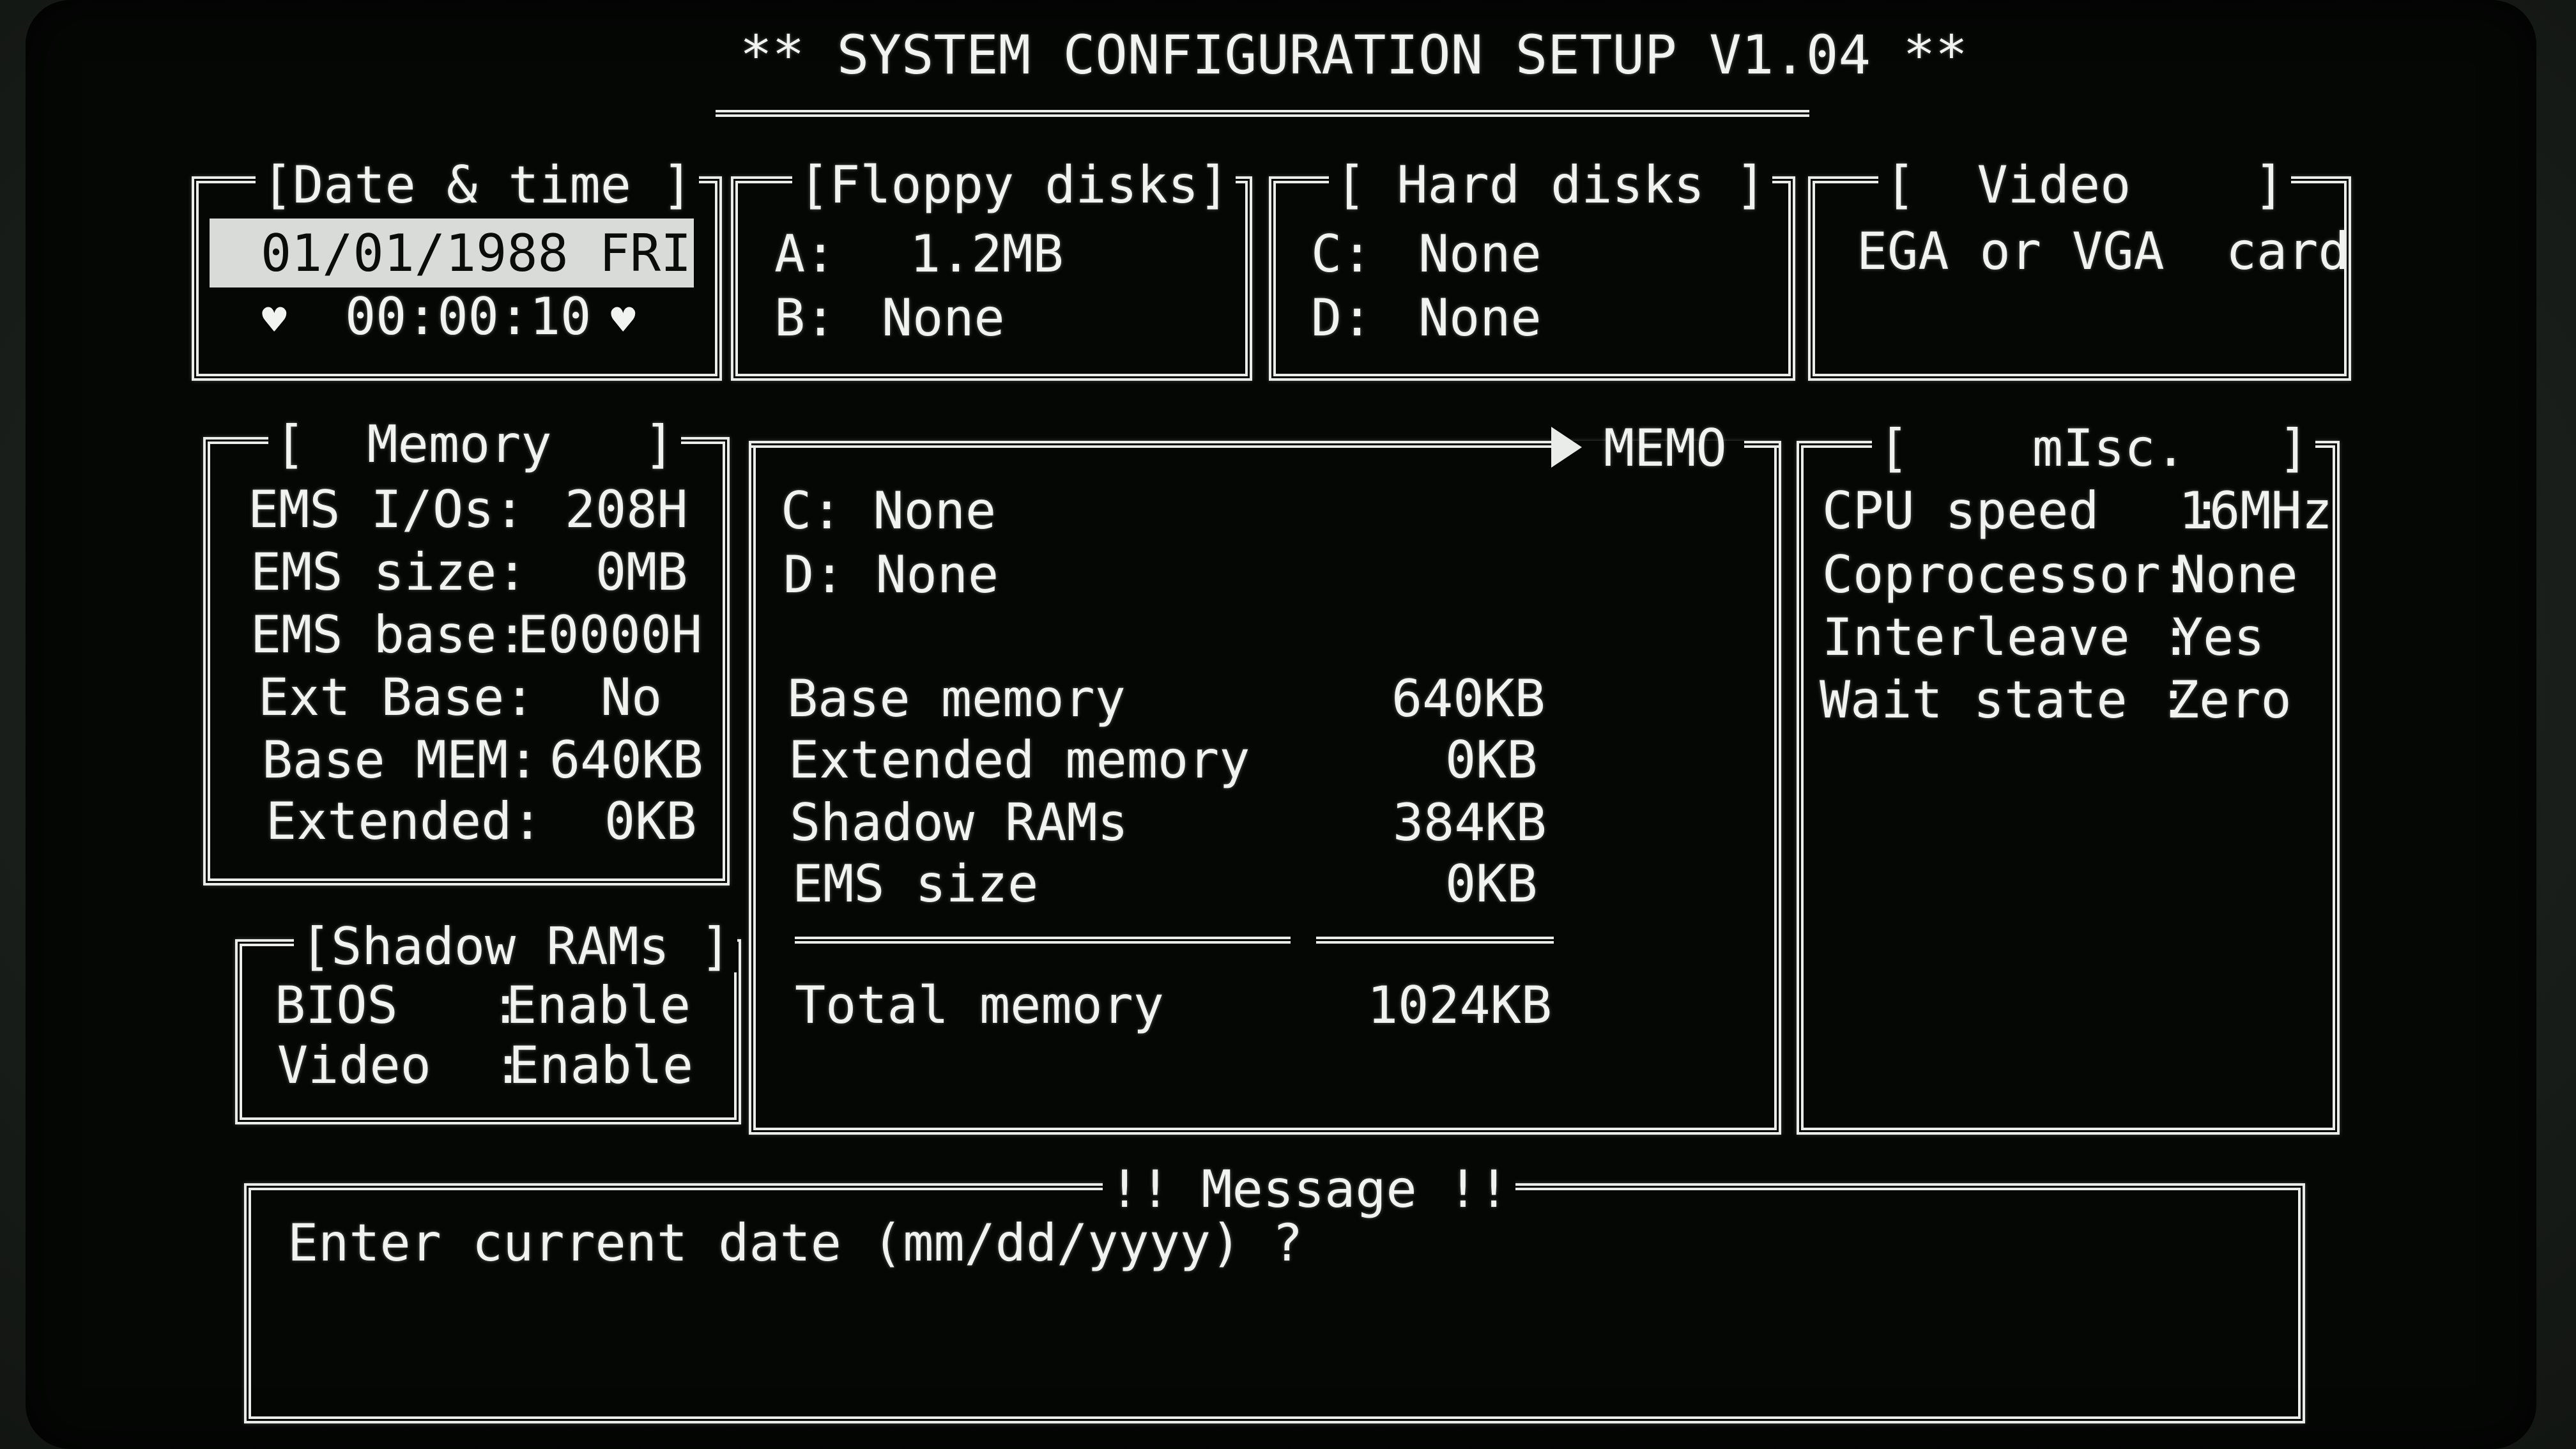 The height and width of the screenshot is (1449, 2576). What do you see at coordinates (1354, 55) in the screenshot?
I see `page-title: ** SYSTEM CONFIGURATION SETUP V1.04 **` at bounding box center [1354, 55].